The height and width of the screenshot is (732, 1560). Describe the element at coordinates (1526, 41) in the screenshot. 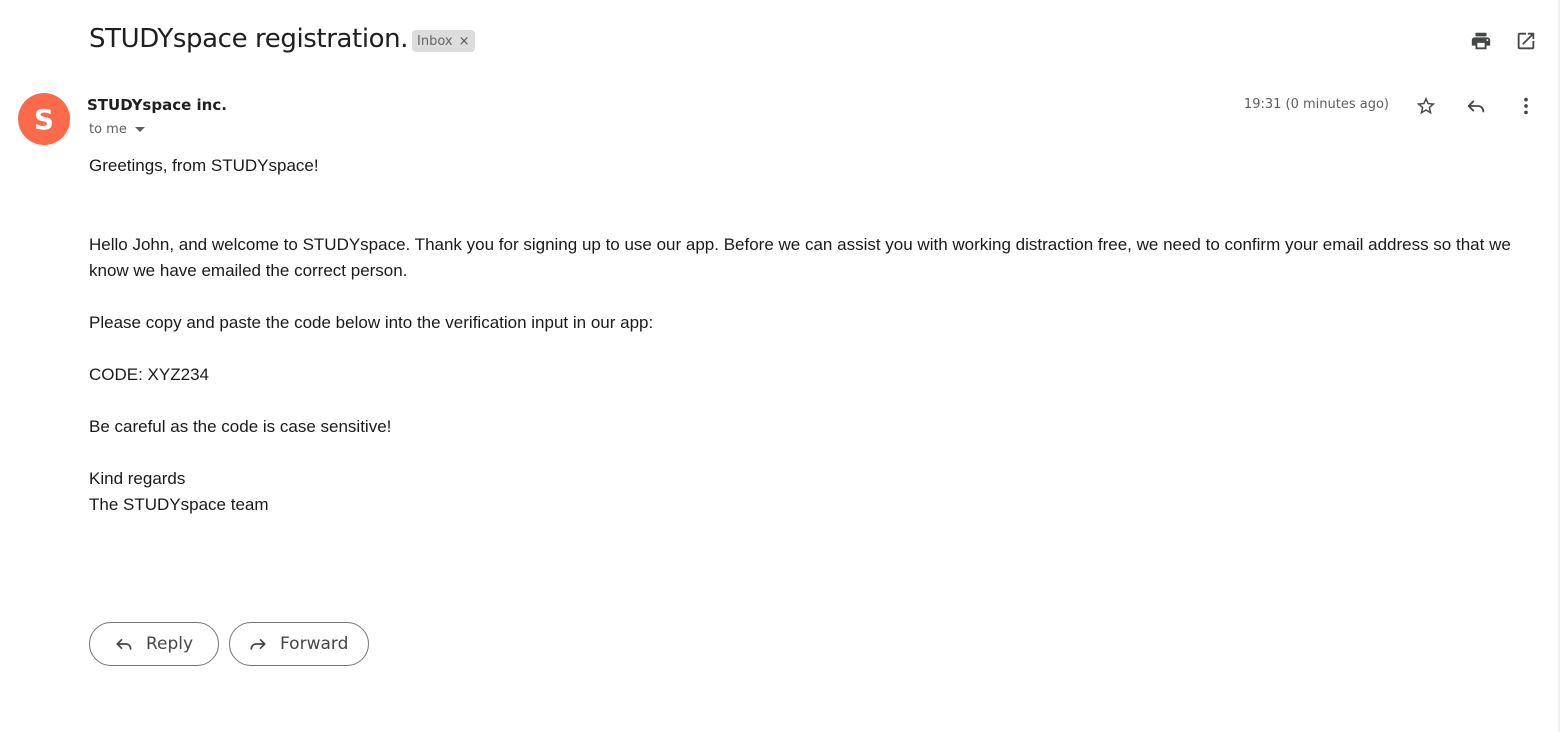

I see `open-in-new-icon` at that location.